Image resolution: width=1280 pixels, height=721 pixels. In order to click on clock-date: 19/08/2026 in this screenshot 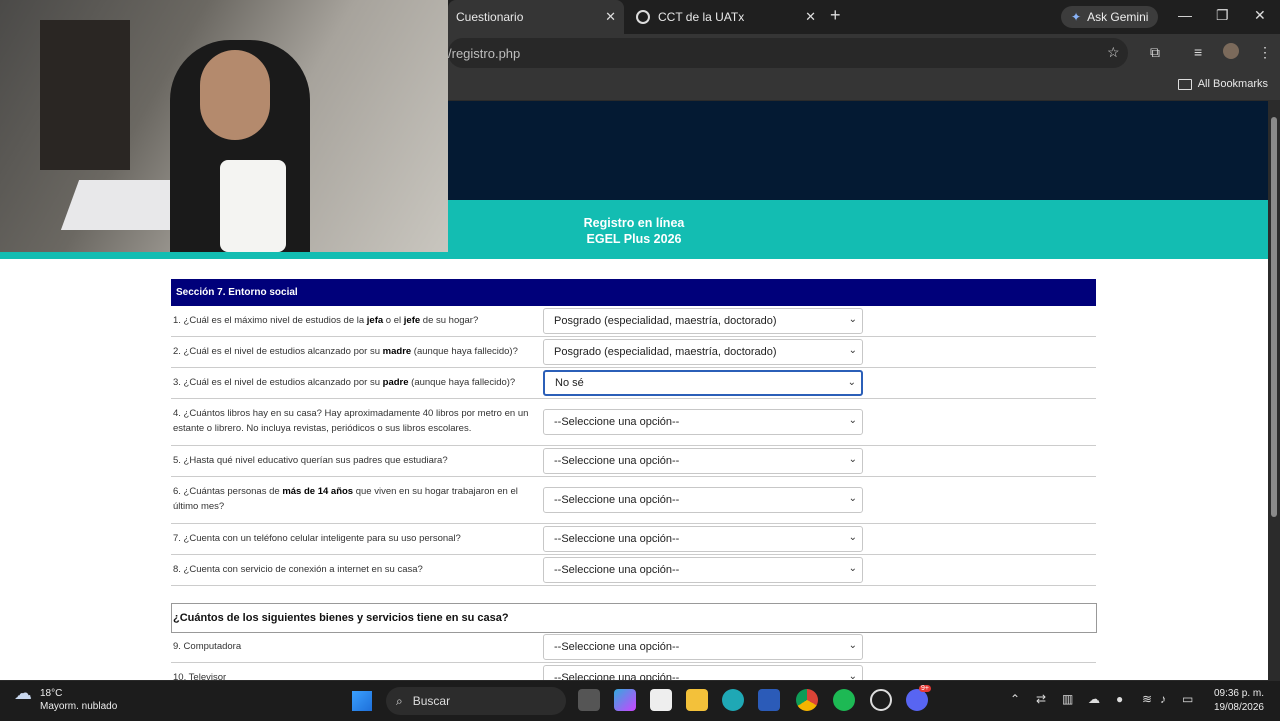, I will do `click(1238, 707)`.